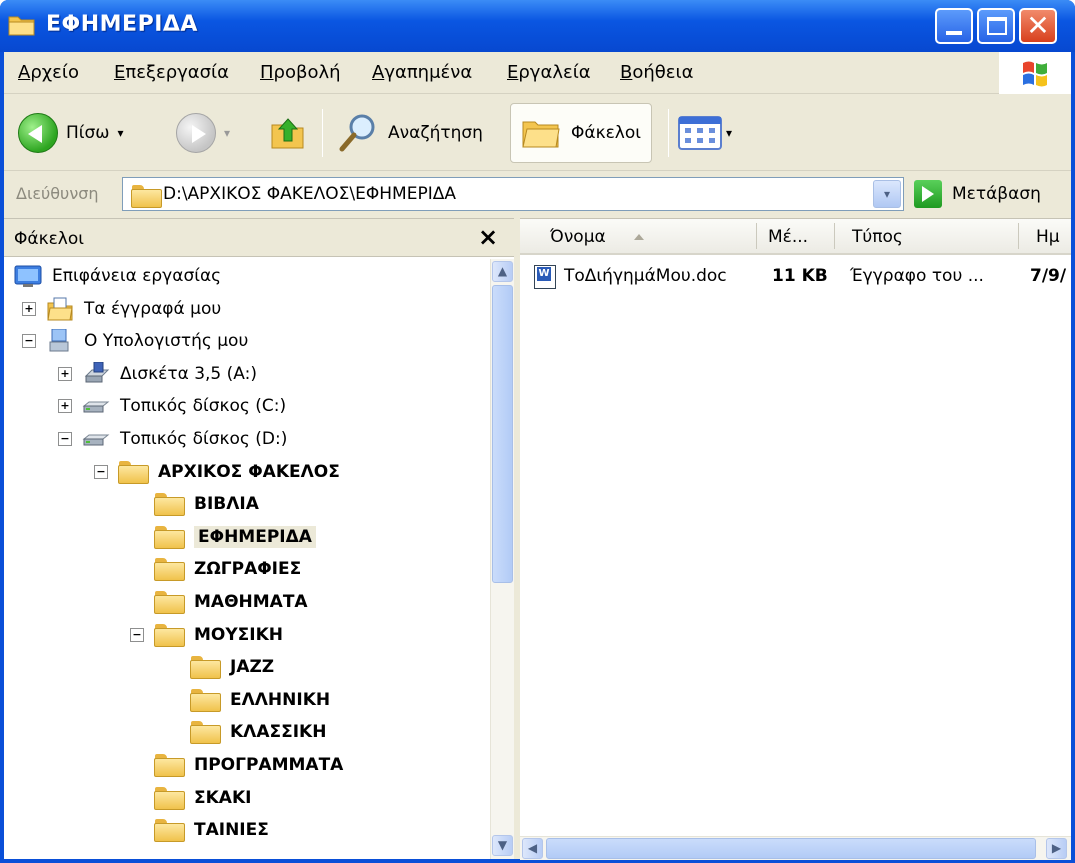 This screenshot has width=1075, height=863. I want to click on tree-item-label: ΣΚΑΚΙ, so click(223, 797).